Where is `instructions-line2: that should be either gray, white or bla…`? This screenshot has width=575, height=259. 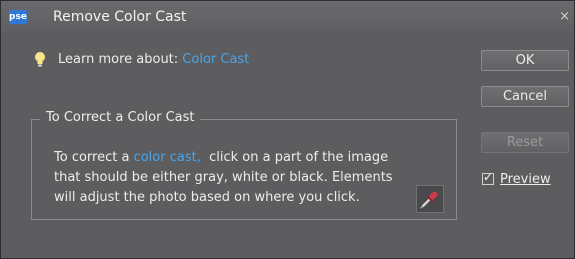 instructions-line2: that should be either gray, white or bla… is located at coordinates (223, 177).